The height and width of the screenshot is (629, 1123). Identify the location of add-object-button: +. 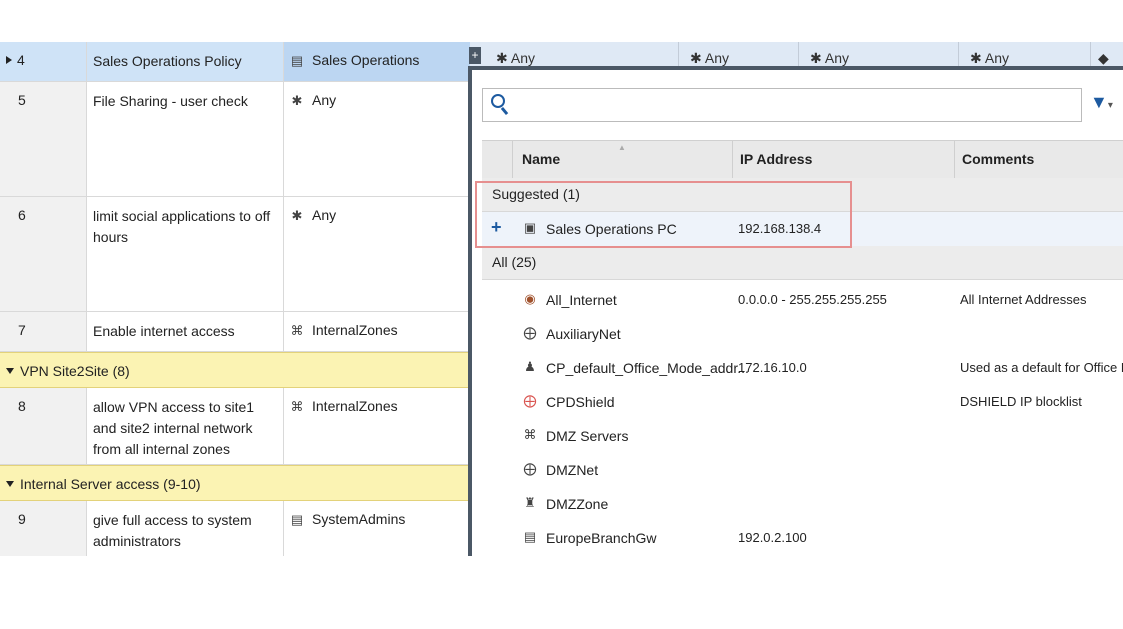
(475, 55).